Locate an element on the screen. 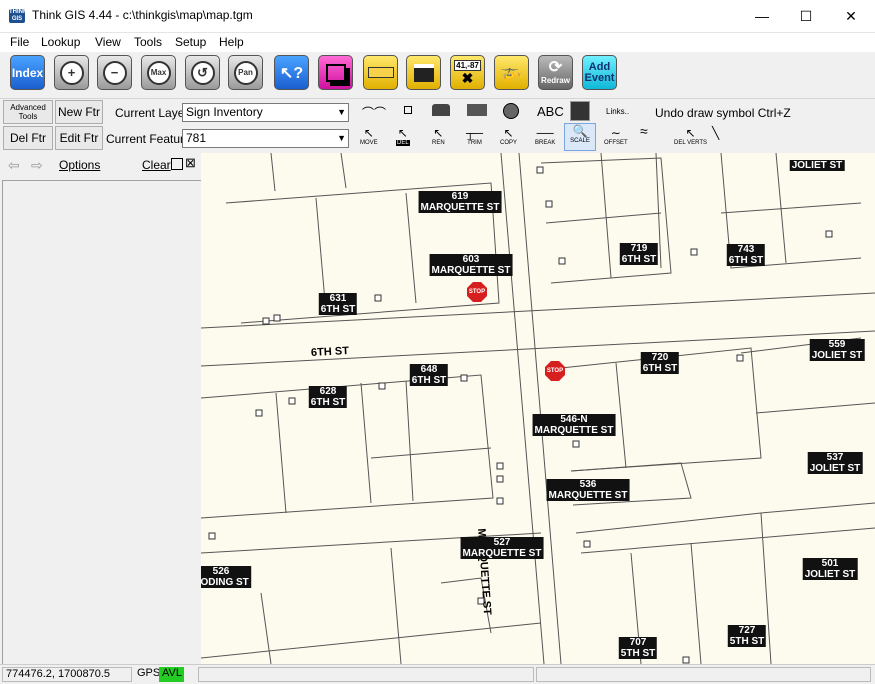  close-x-icon: ⊠ is located at coordinates (190, 163).